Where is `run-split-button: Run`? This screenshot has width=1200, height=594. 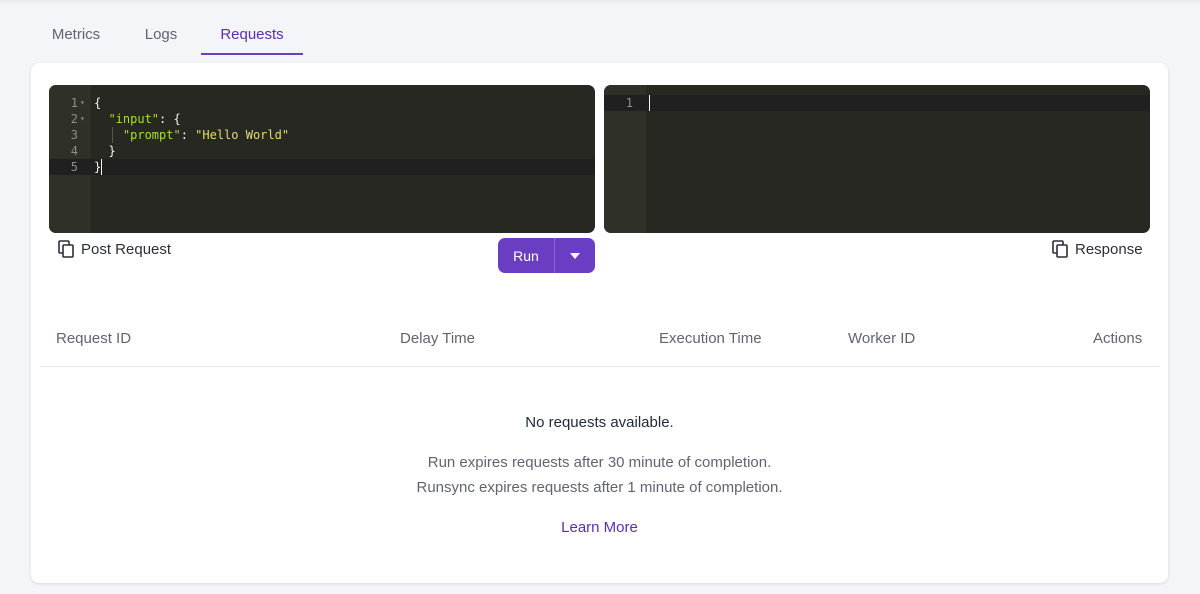
run-split-button: Run is located at coordinates (546, 255).